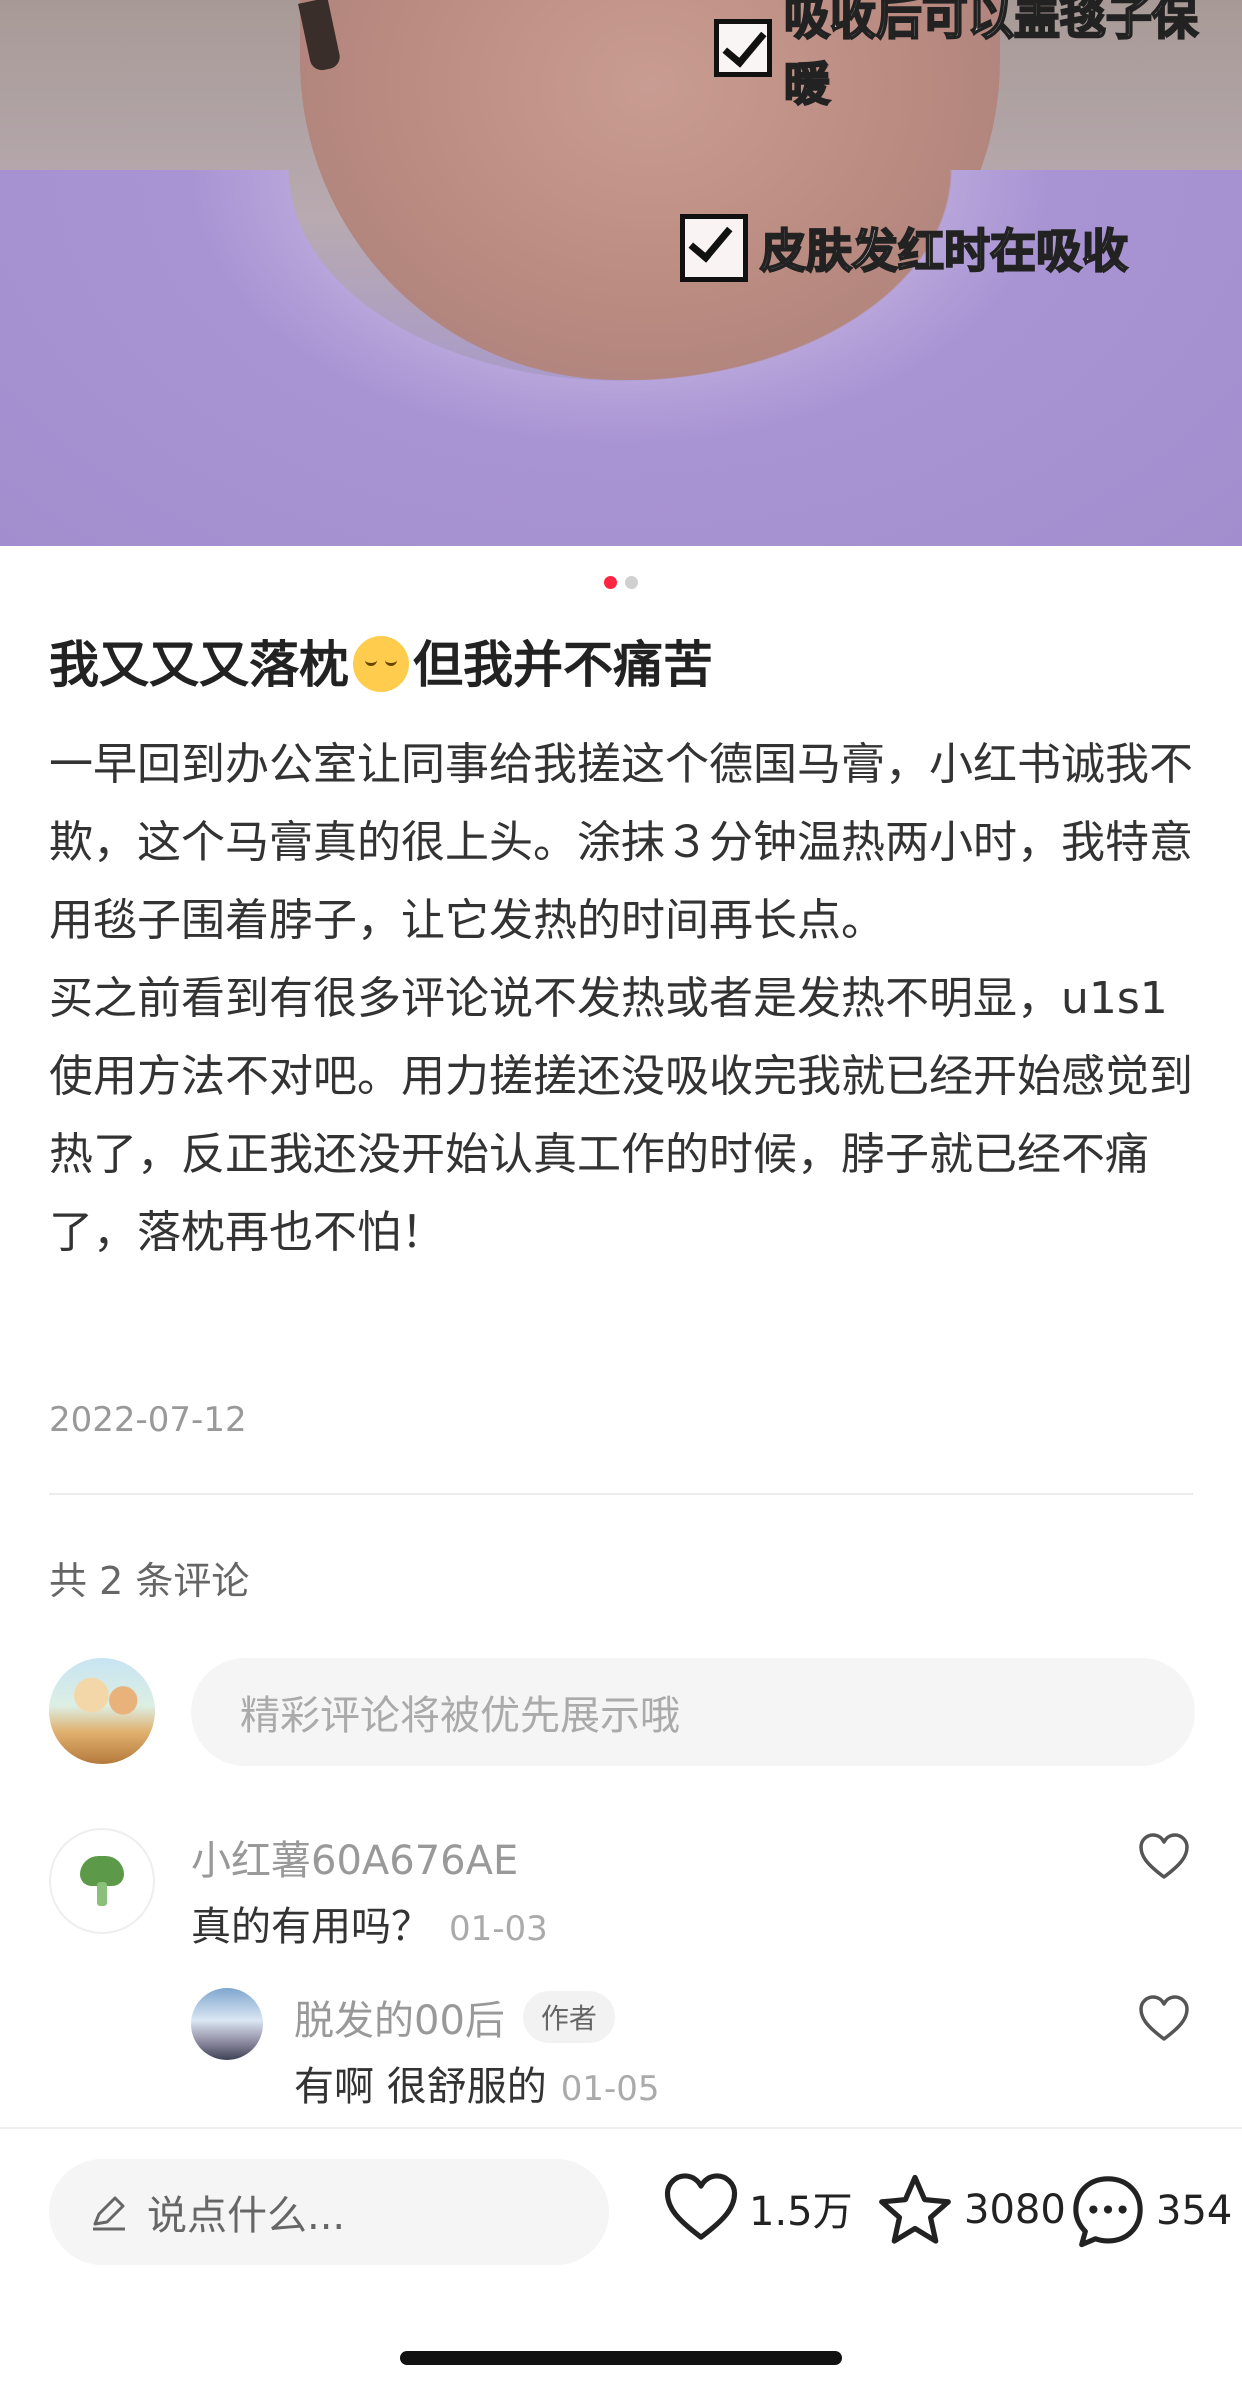 This screenshot has height=2392, width=1242. What do you see at coordinates (944, 251) in the screenshot?
I see `overlay-text-bottom: 皮肤发红时在吸收` at bounding box center [944, 251].